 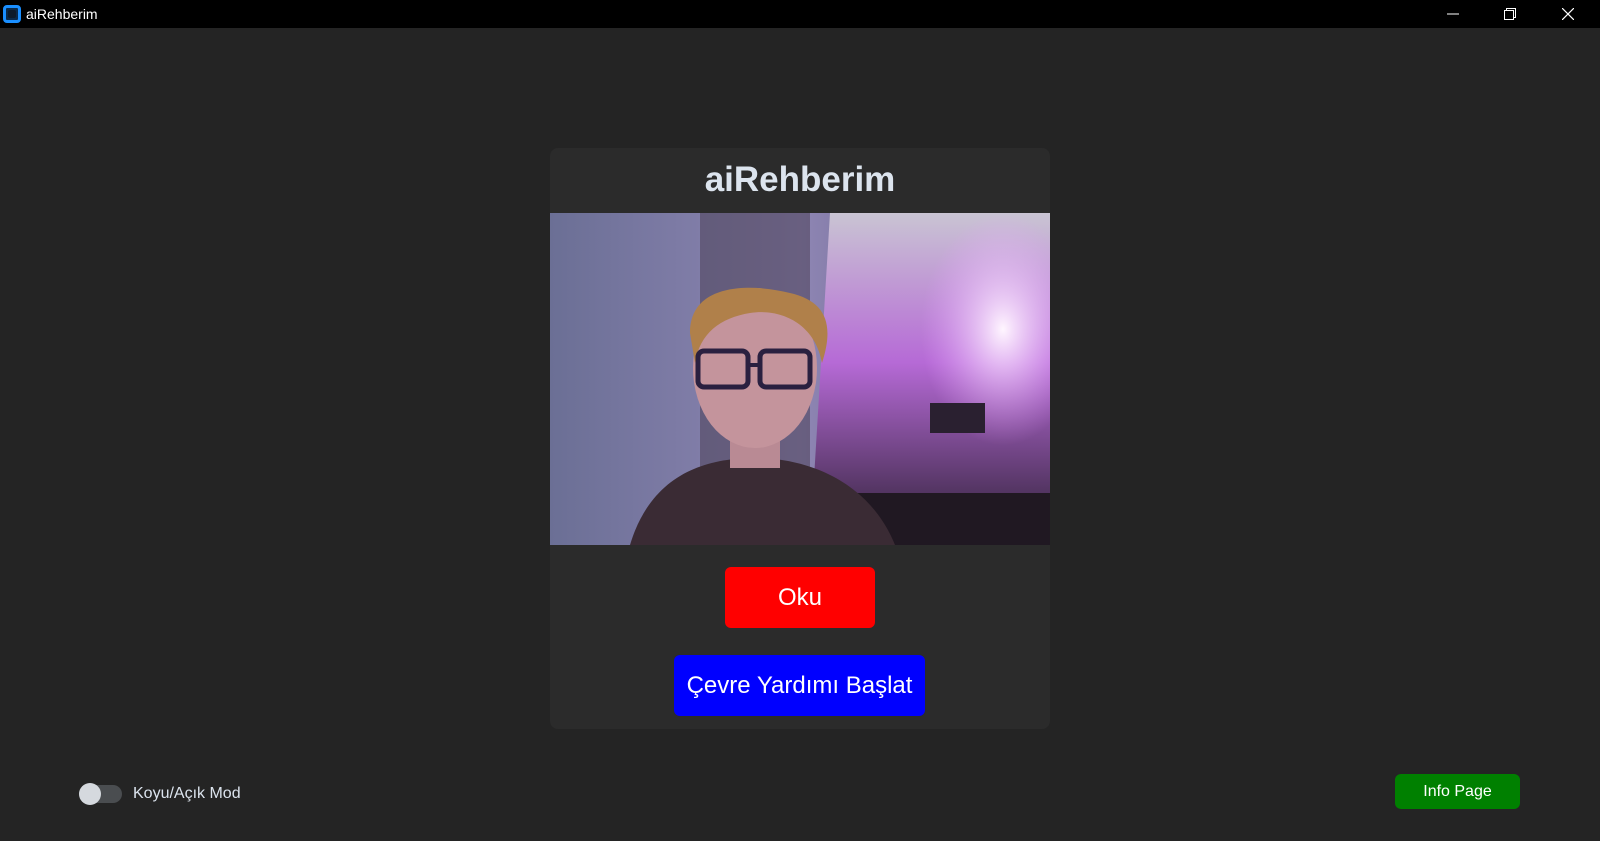 I want to click on read-button: Oku, so click(x=800, y=597).